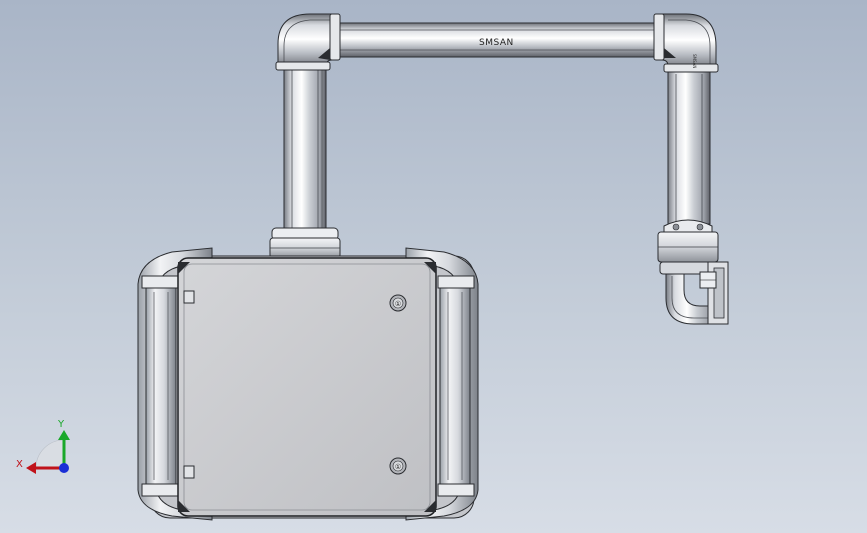 This screenshot has width=867, height=533. I want to click on mount-collar, so click(305, 243).